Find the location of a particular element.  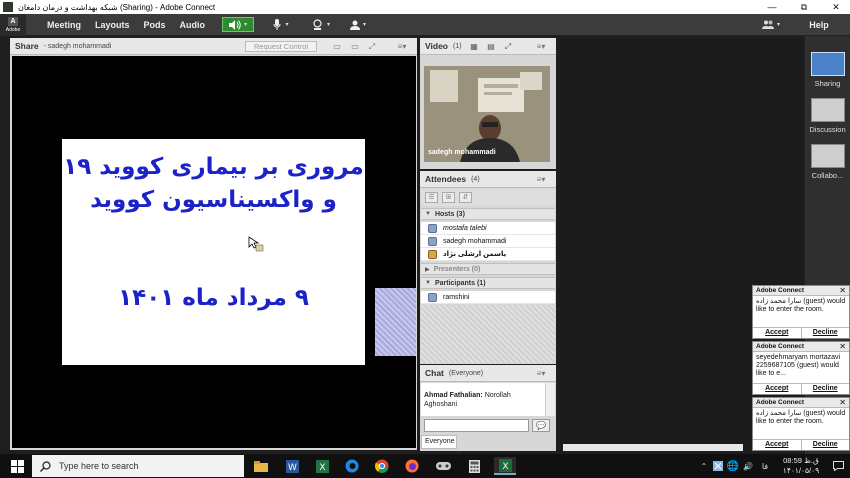

calculator-icon is located at coordinates (474, 466).